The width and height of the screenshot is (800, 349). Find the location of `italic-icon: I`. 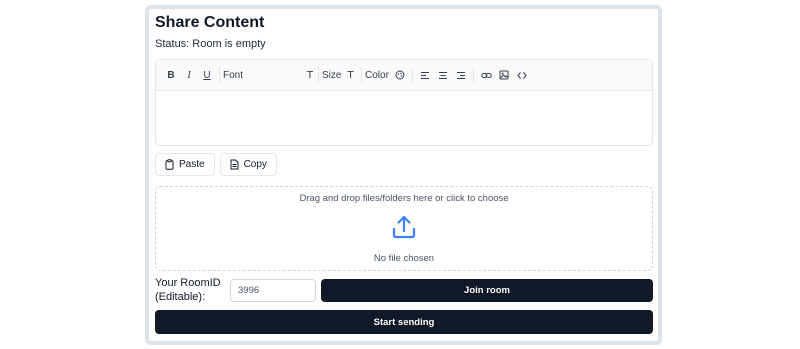

italic-icon: I is located at coordinates (189, 75).